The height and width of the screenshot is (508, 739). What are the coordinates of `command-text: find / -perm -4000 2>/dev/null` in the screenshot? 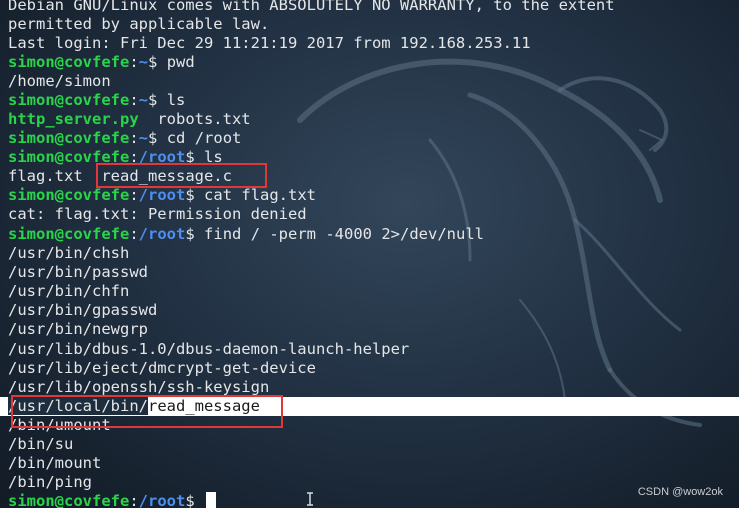 It's located at (344, 234).